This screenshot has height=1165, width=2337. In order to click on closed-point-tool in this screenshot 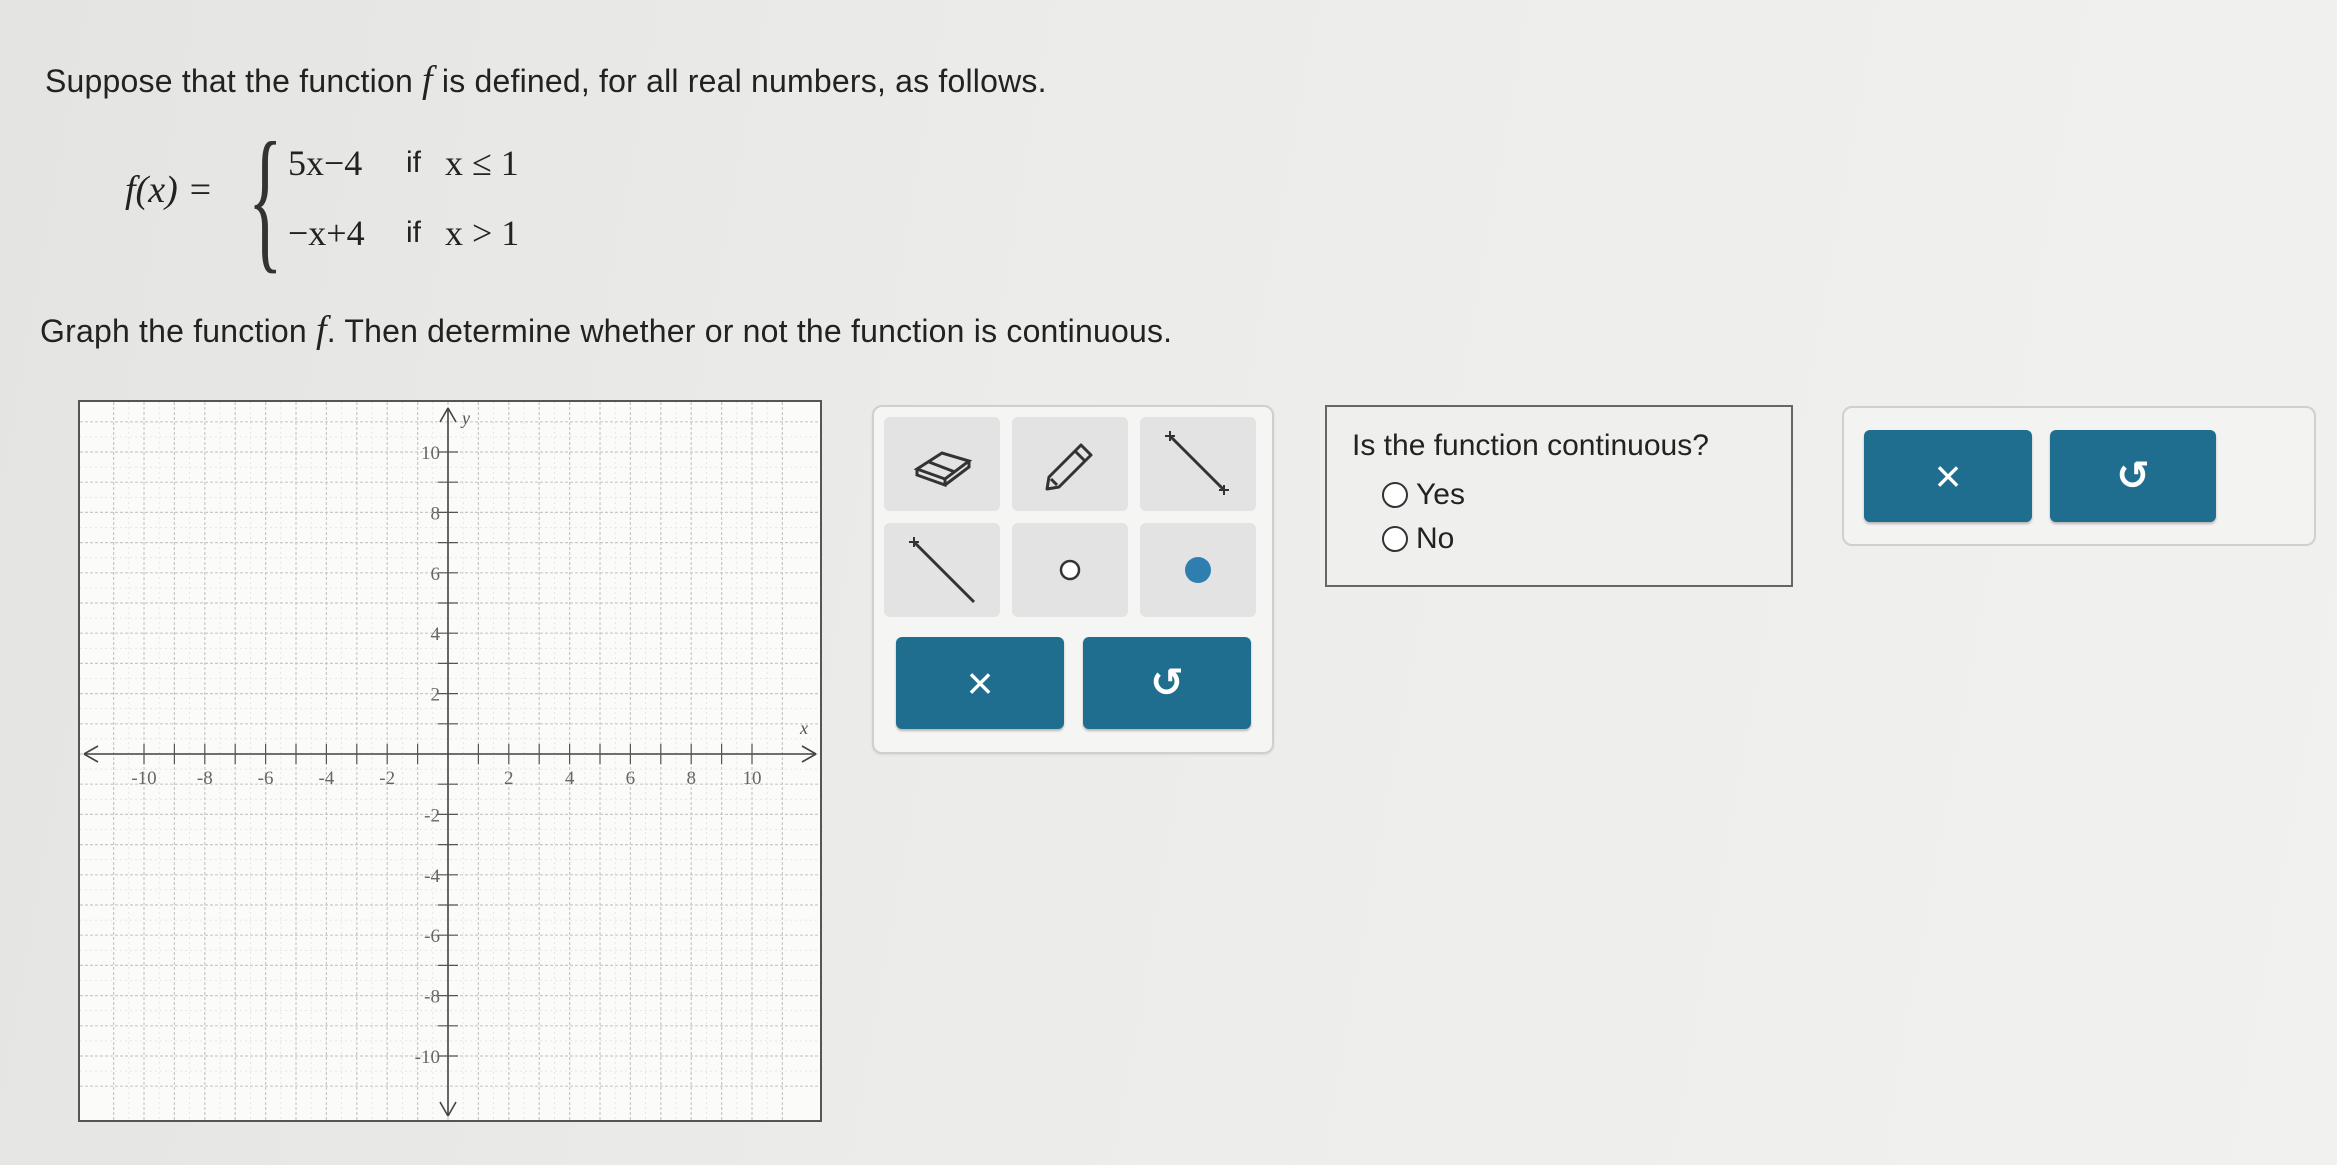, I will do `click(1198, 570)`.